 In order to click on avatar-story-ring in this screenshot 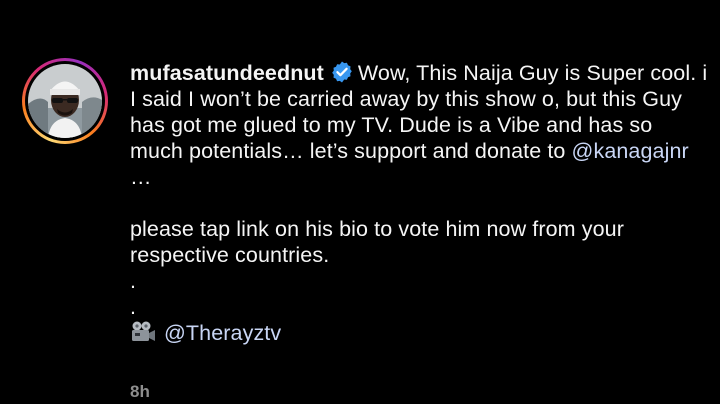, I will do `click(65, 101)`.